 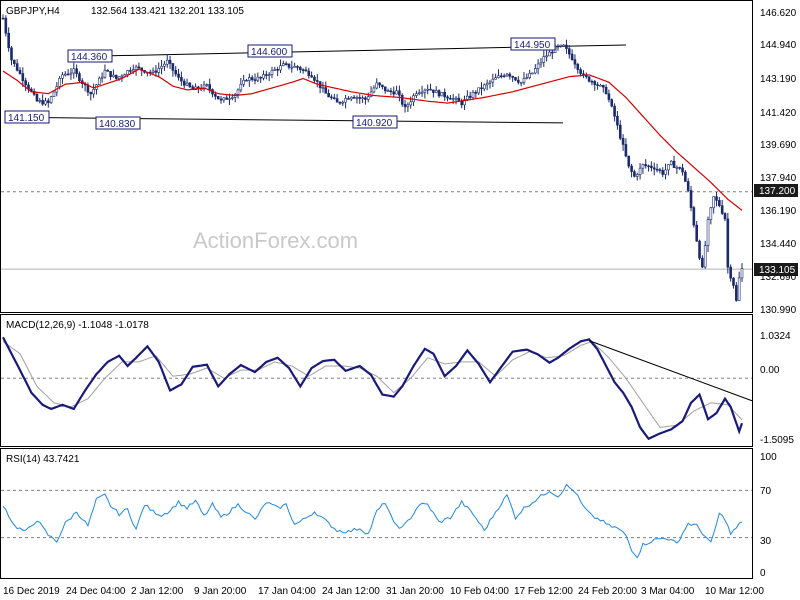 What do you see at coordinates (763, 573) in the screenshot?
I see `rsi-tick-label: 0` at bounding box center [763, 573].